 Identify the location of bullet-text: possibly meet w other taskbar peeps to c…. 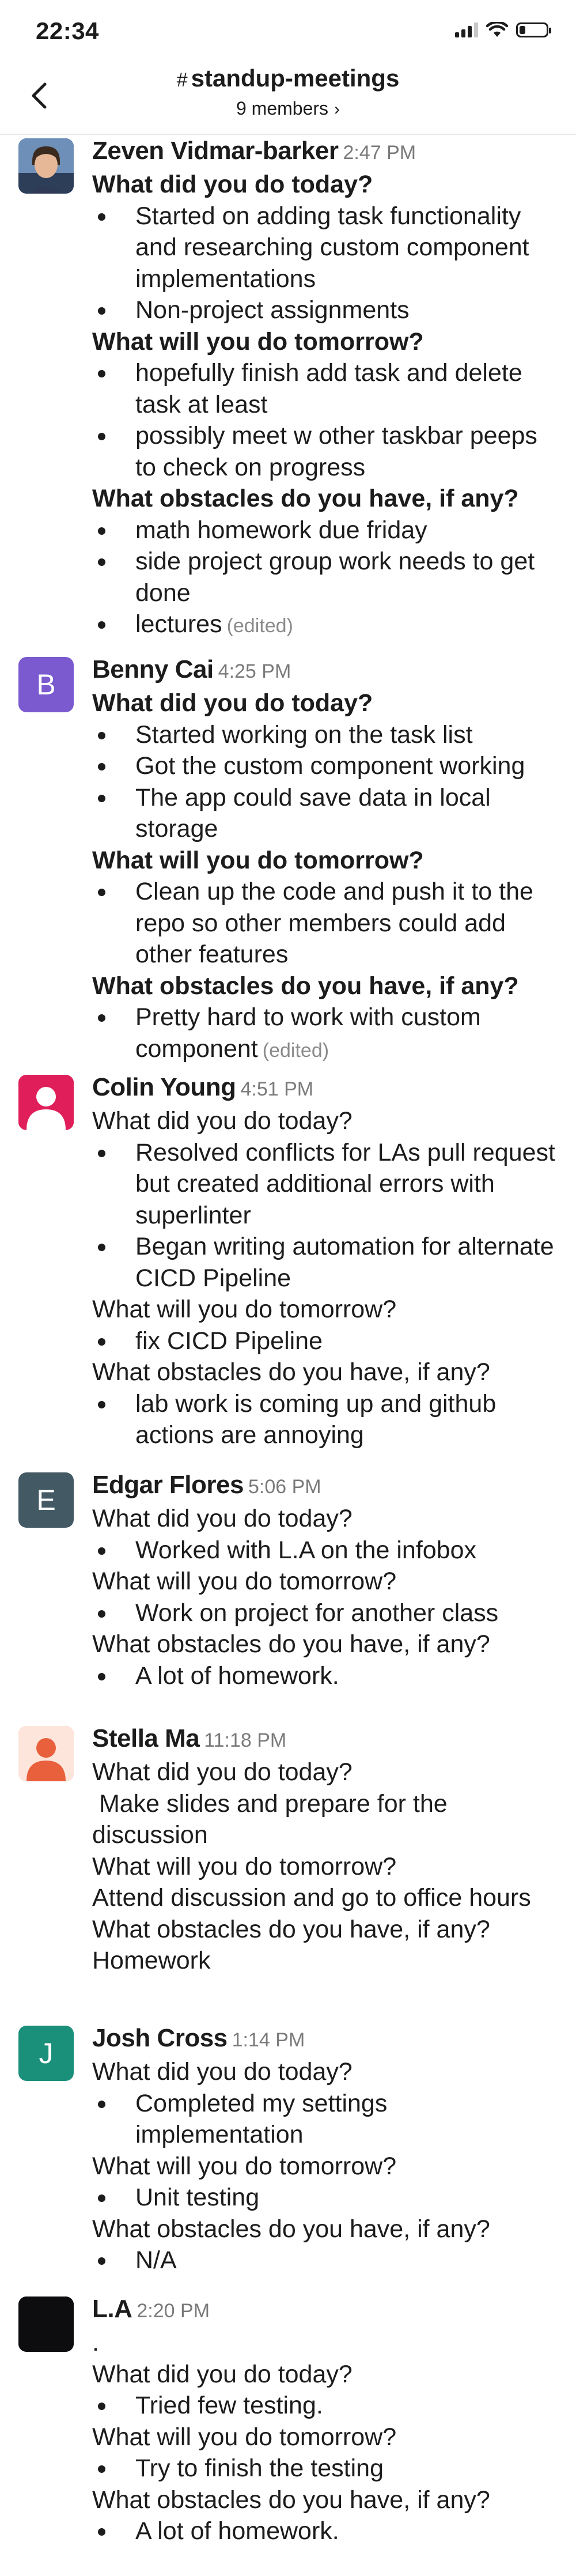
(336, 451).